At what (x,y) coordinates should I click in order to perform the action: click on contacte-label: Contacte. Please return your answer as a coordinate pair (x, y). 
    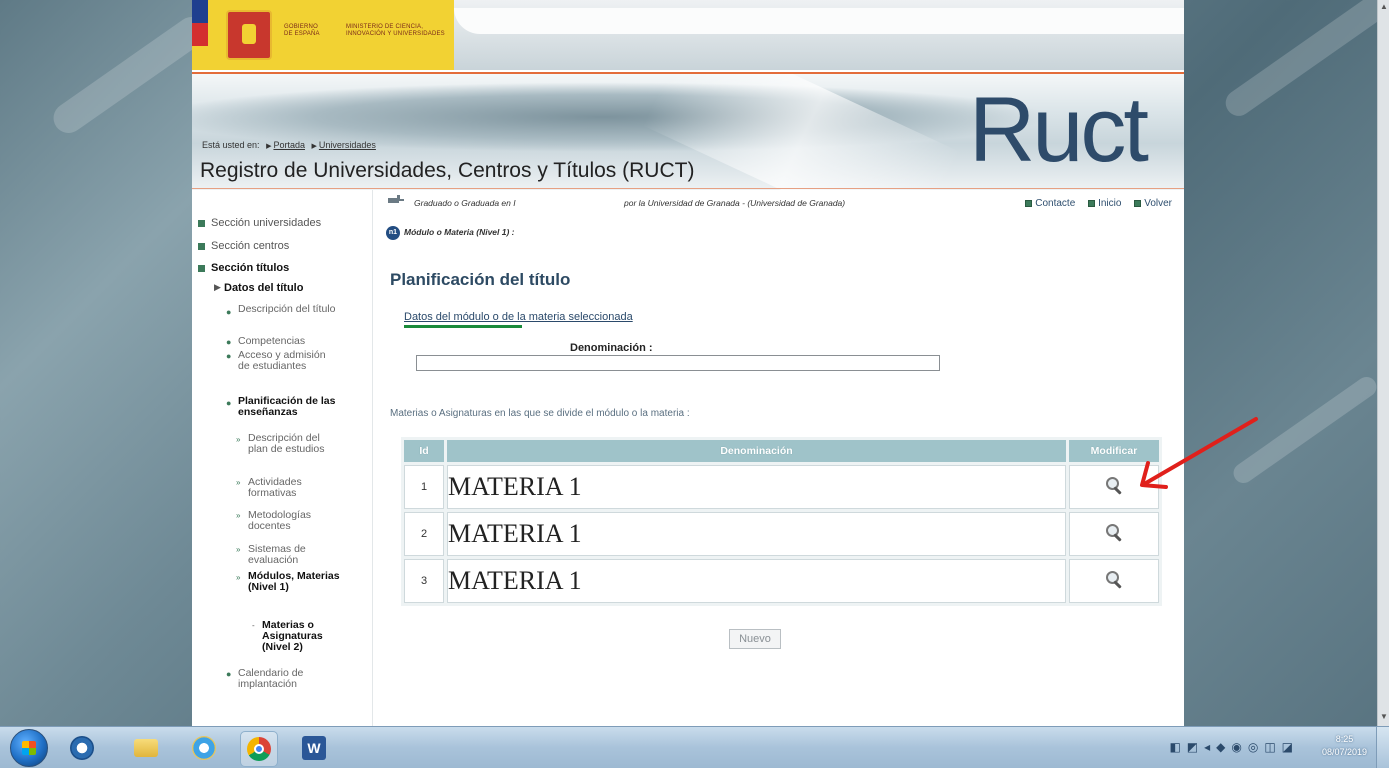
    Looking at the image, I should click on (1055, 203).